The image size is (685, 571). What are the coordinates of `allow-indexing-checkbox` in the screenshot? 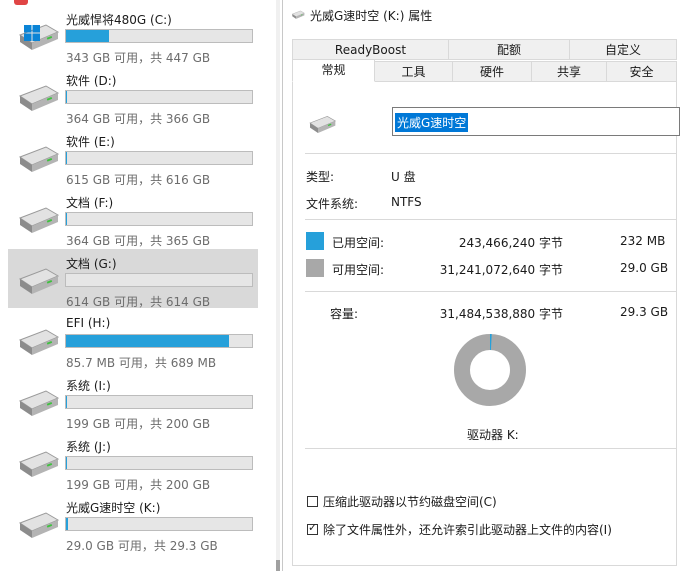 It's located at (312, 528).